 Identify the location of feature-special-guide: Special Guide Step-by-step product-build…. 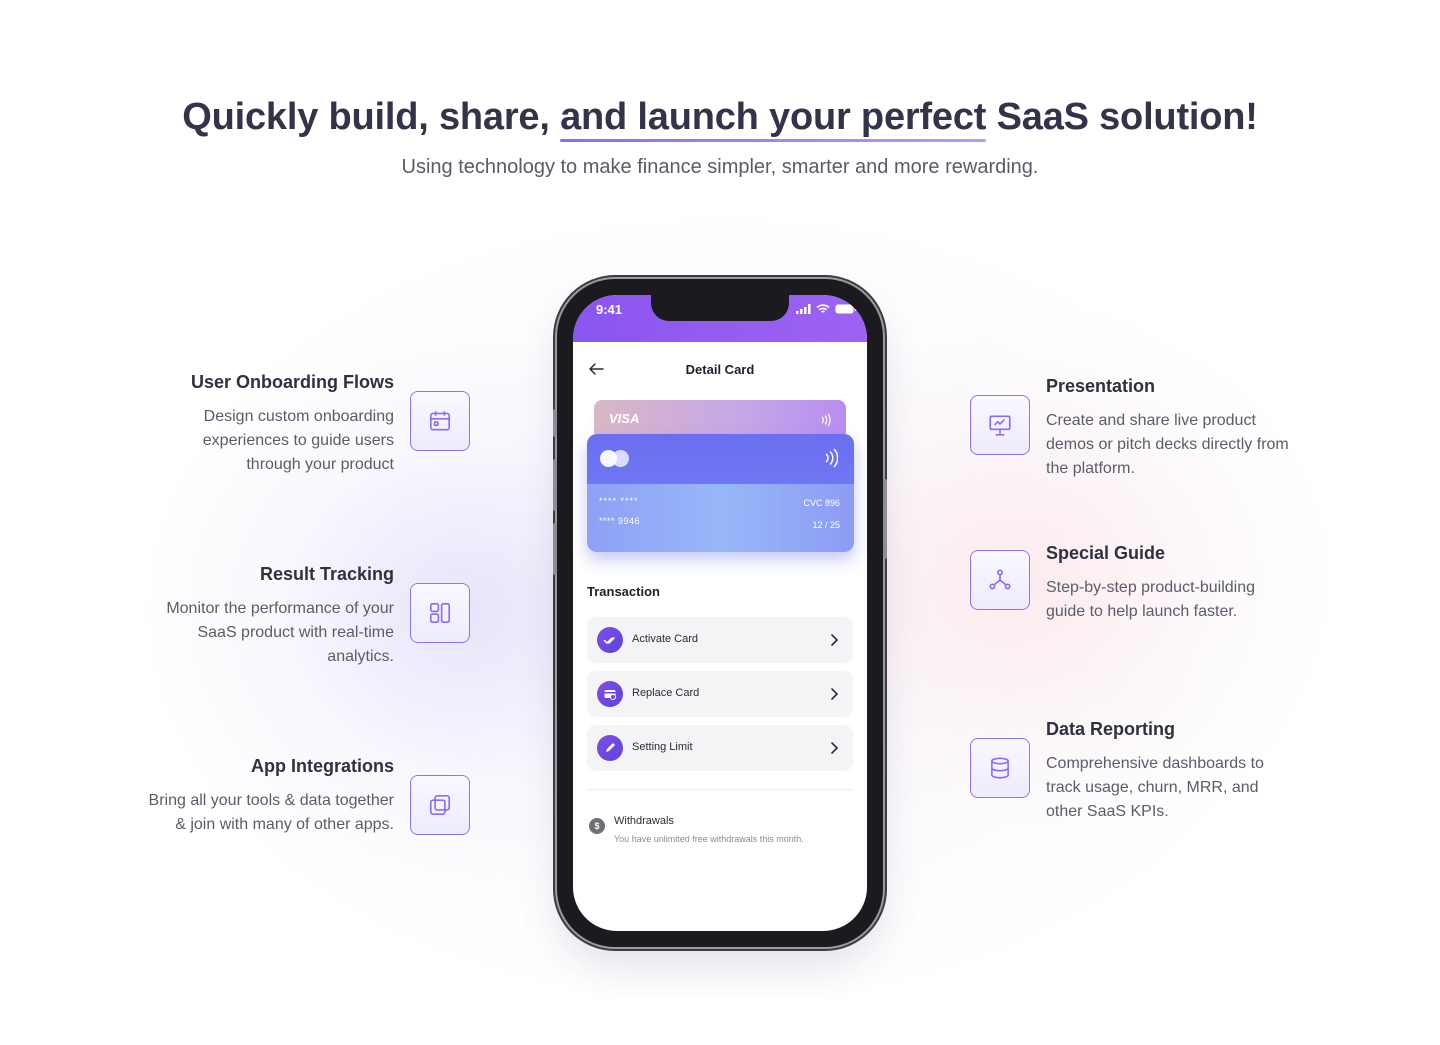
(1171, 583).